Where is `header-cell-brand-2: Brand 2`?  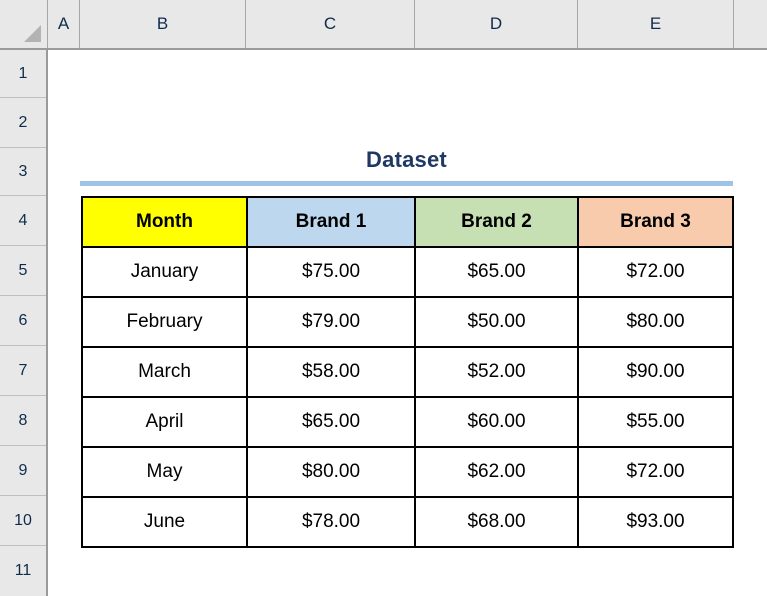 header-cell-brand-2: Brand 2 is located at coordinates (496, 222).